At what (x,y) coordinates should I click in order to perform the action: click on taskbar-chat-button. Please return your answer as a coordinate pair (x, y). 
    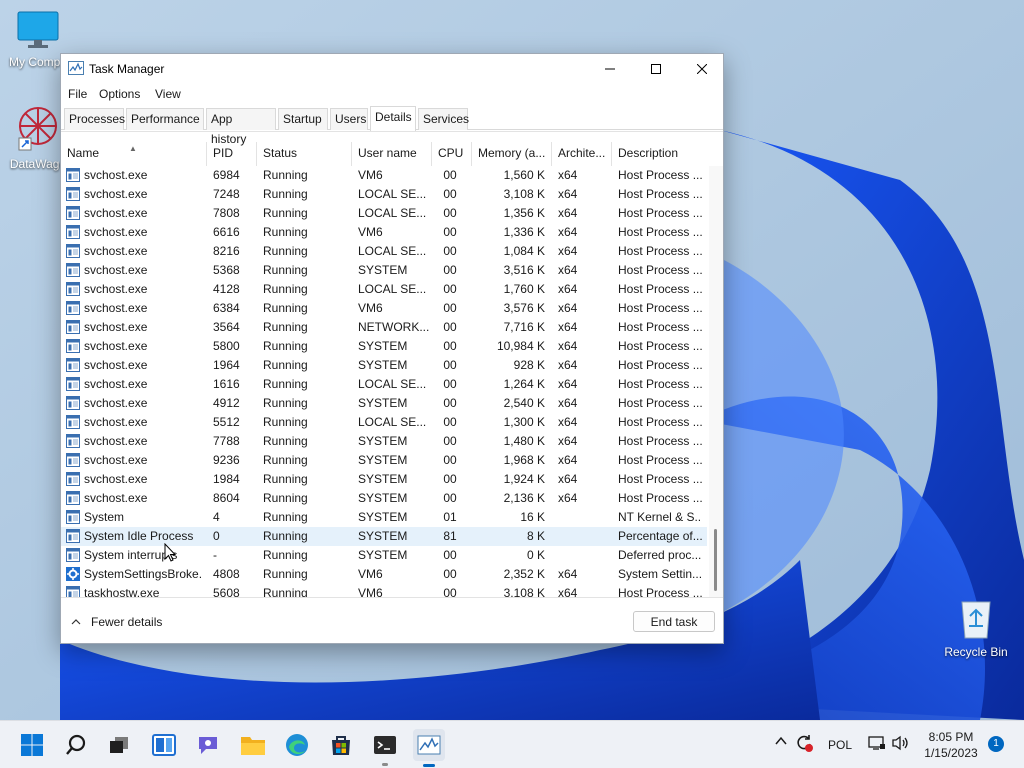
    Looking at the image, I should click on (208, 745).